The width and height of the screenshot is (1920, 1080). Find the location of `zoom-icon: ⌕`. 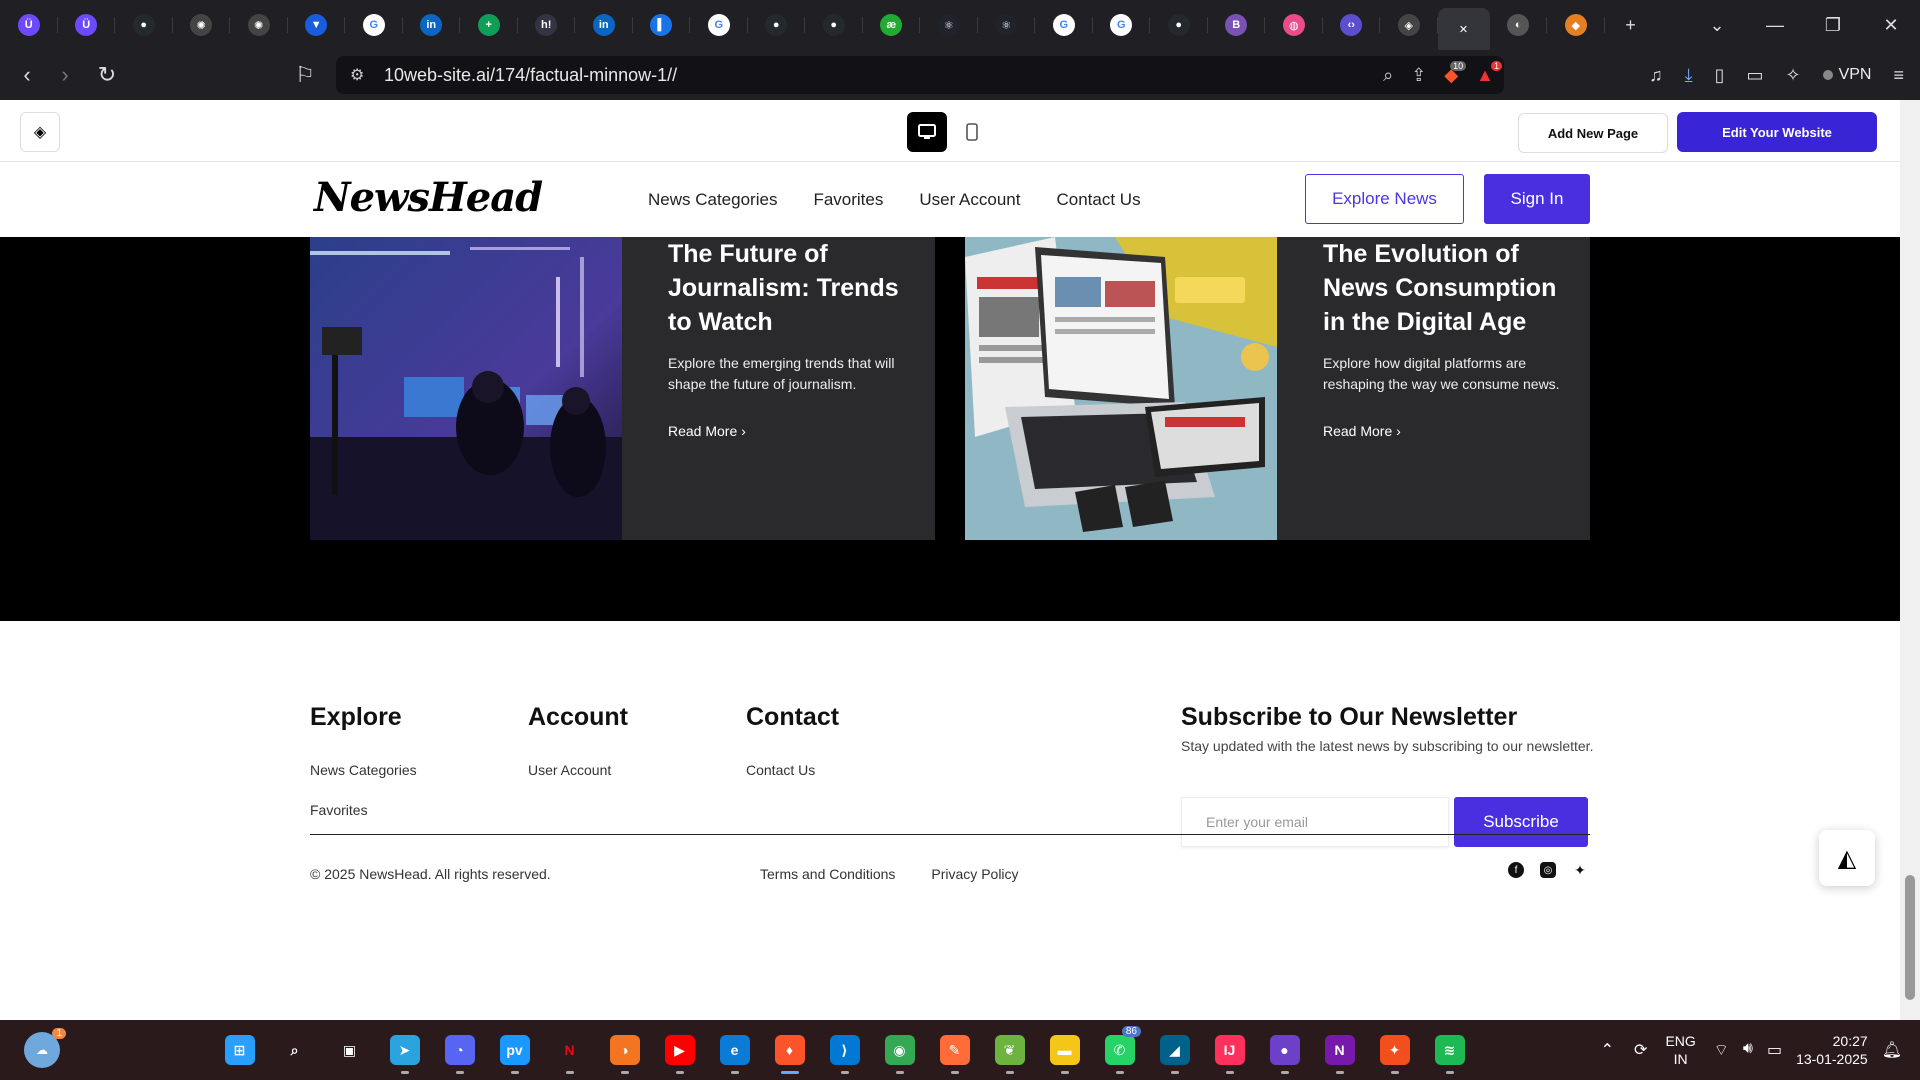

zoom-icon: ⌕ is located at coordinates (1388, 75).